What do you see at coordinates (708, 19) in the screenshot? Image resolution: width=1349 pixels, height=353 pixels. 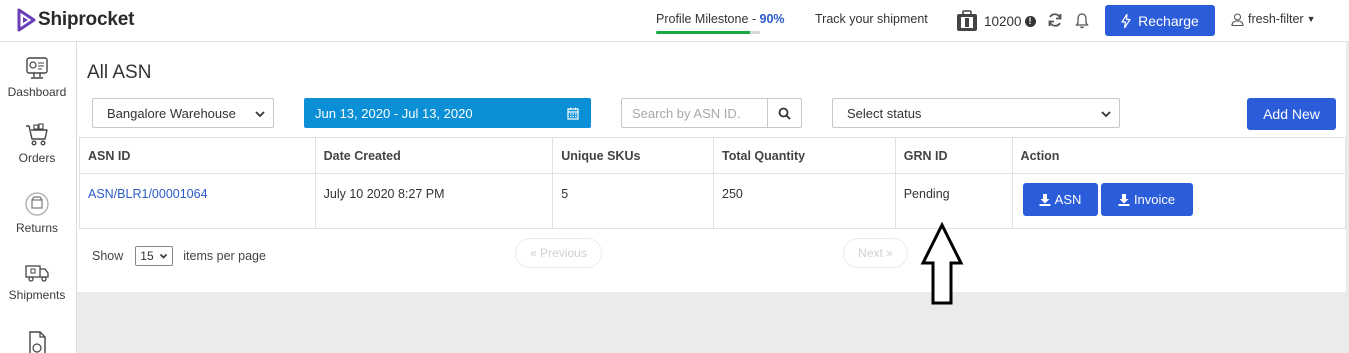 I see `milestone-label: Profile Milestone -` at bounding box center [708, 19].